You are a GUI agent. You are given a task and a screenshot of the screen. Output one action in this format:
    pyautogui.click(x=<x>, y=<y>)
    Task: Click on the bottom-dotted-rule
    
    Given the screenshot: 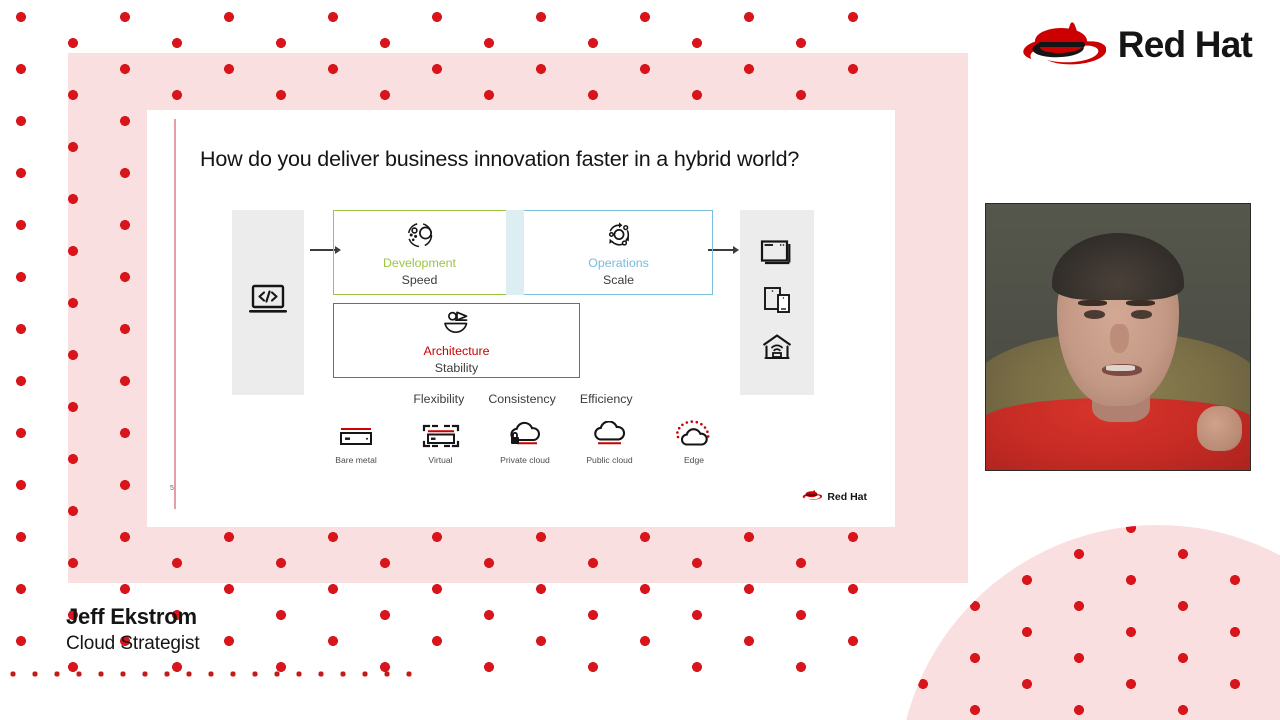 What is the action you would take?
    pyautogui.click(x=215, y=676)
    